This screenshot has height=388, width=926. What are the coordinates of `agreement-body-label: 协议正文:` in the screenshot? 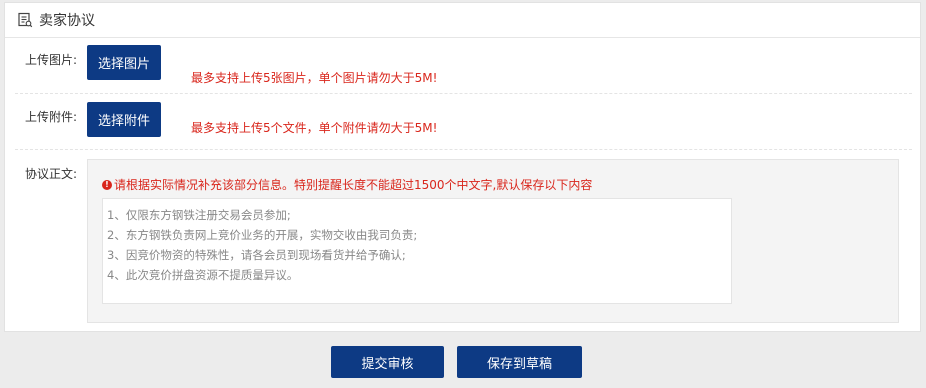 It's located at (50, 174).